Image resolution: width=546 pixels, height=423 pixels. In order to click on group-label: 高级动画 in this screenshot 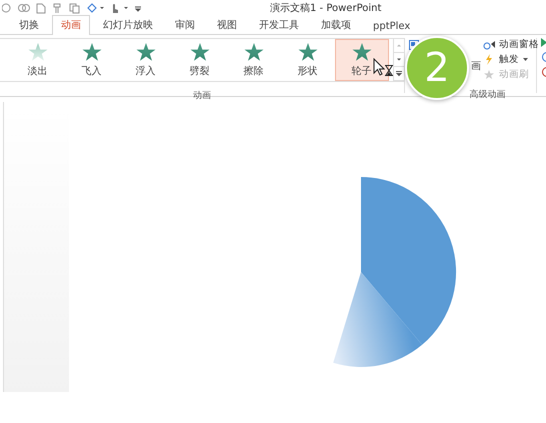, I will do `click(487, 94)`.